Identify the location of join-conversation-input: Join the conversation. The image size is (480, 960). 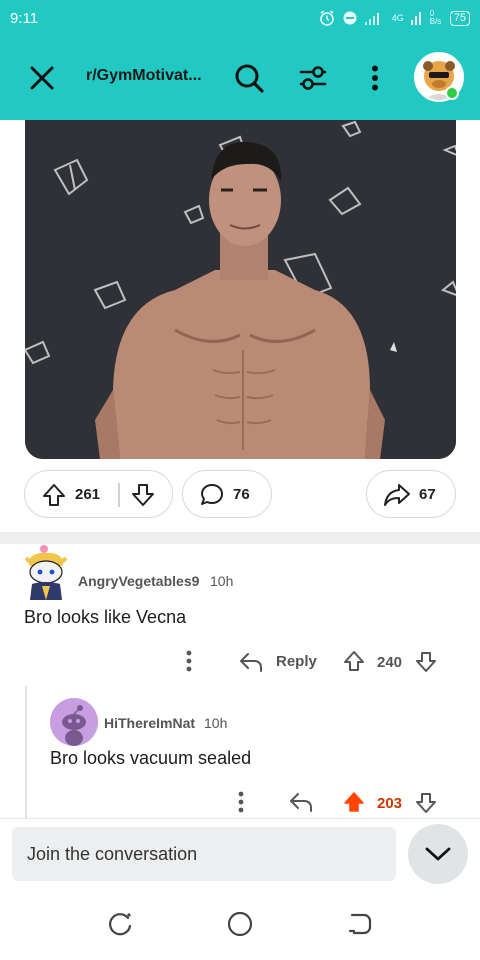
(204, 854).